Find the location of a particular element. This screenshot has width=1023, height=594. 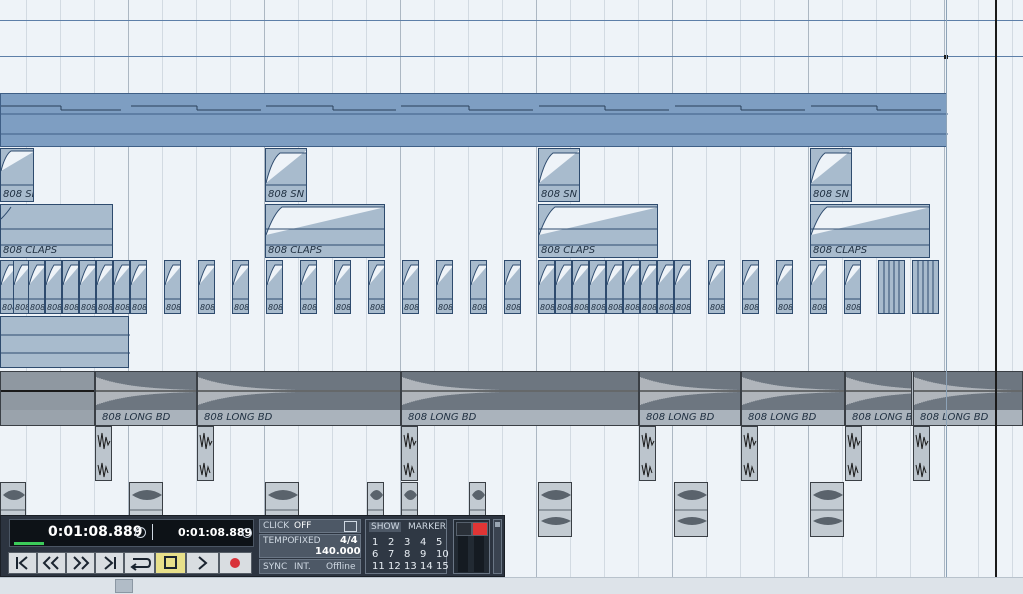

tempo-value: 140.000 is located at coordinates (338, 551).